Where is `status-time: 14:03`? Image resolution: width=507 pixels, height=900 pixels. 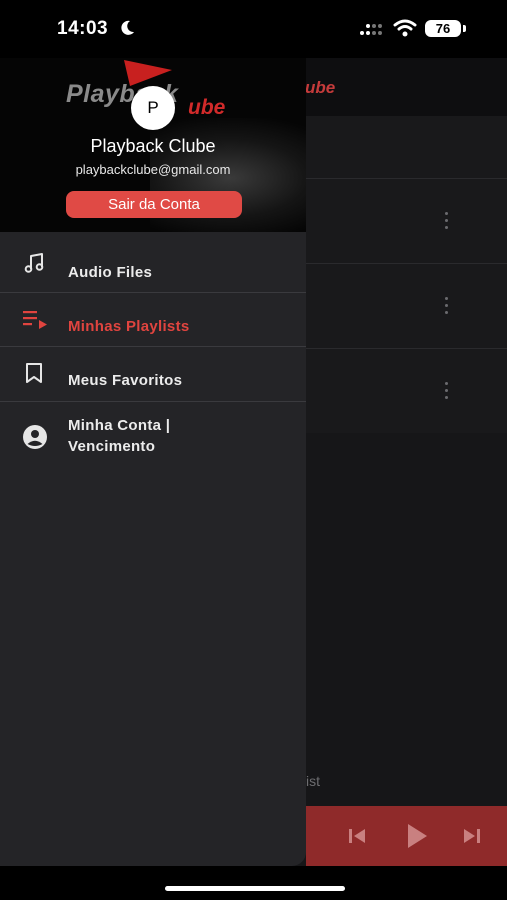 status-time: 14:03 is located at coordinates (83, 28).